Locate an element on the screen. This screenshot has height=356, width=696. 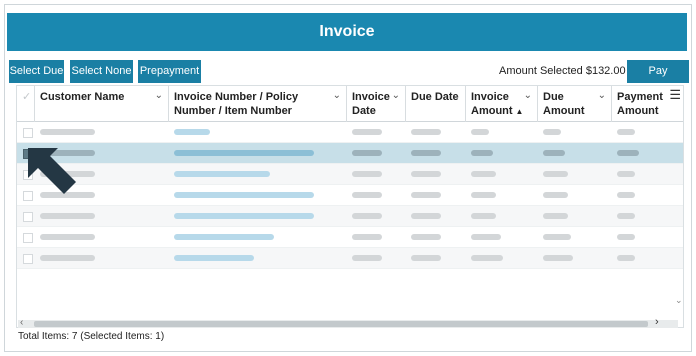
amount-selected-text: Amount Selected $132.00 is located at coordinates (562, 71).